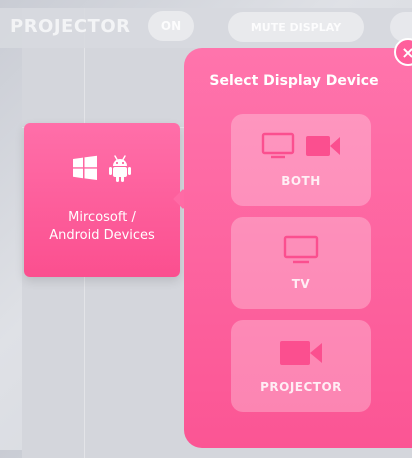  What do you see at coordinates (301, 284) in the screenshot?
I see `option-tv-label: TV` at bounding box center [301, 284].